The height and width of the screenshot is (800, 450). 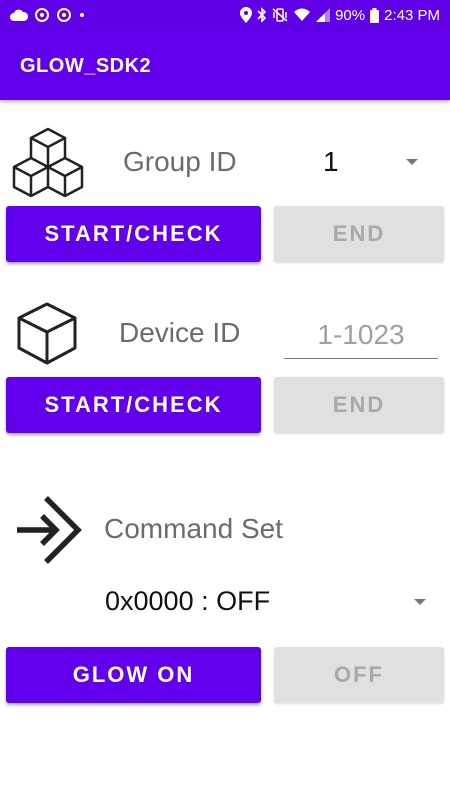 What do you see at coordinates (302, 14) in the screenshot?
I see `wifi-icon` at bounding box center [302, 14].